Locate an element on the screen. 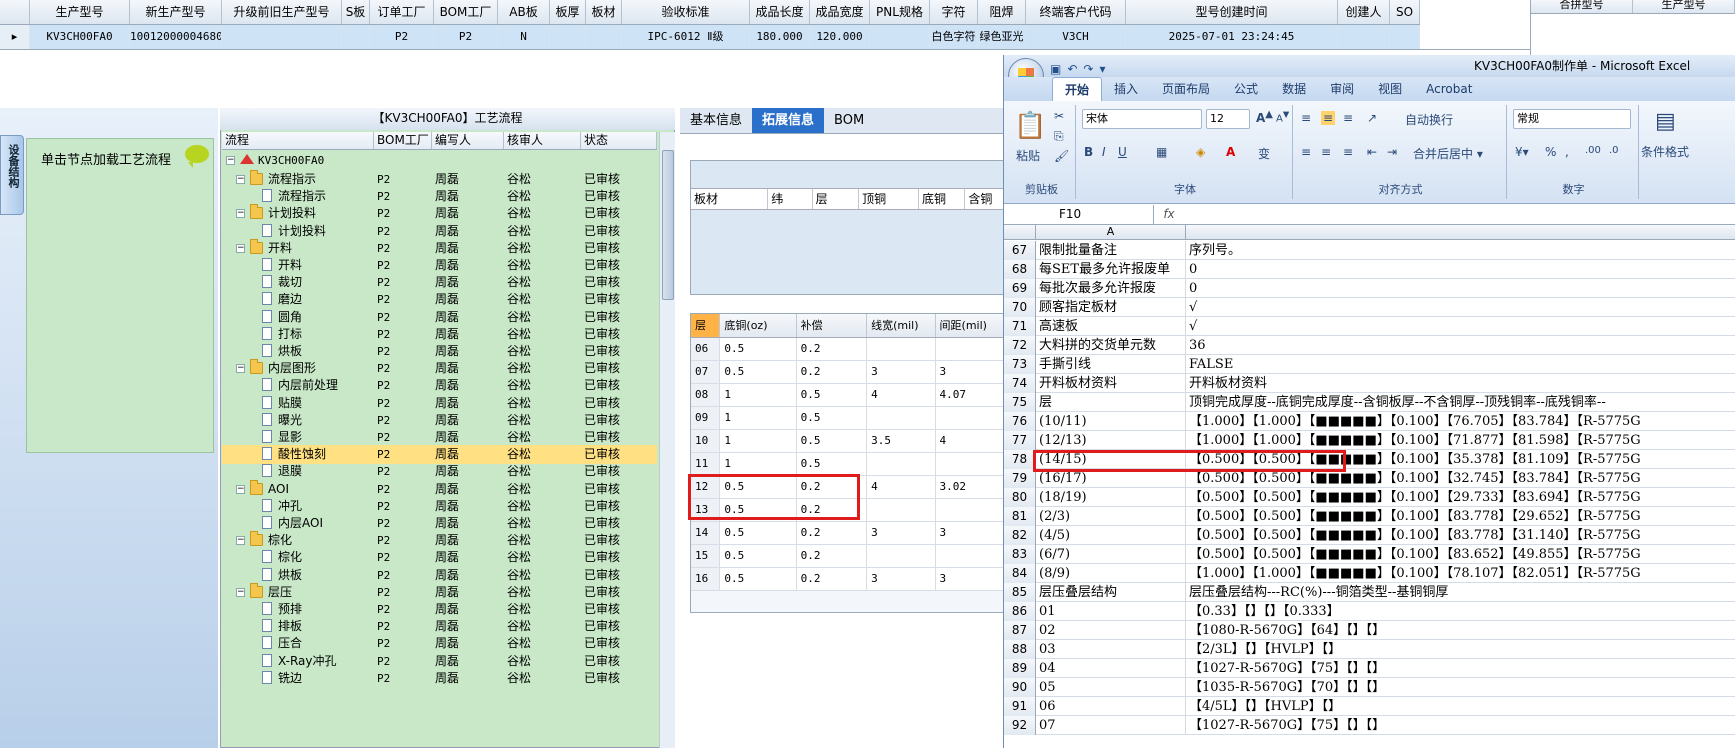  cell-a: 高速板 is located at coordinates (1111, 326).